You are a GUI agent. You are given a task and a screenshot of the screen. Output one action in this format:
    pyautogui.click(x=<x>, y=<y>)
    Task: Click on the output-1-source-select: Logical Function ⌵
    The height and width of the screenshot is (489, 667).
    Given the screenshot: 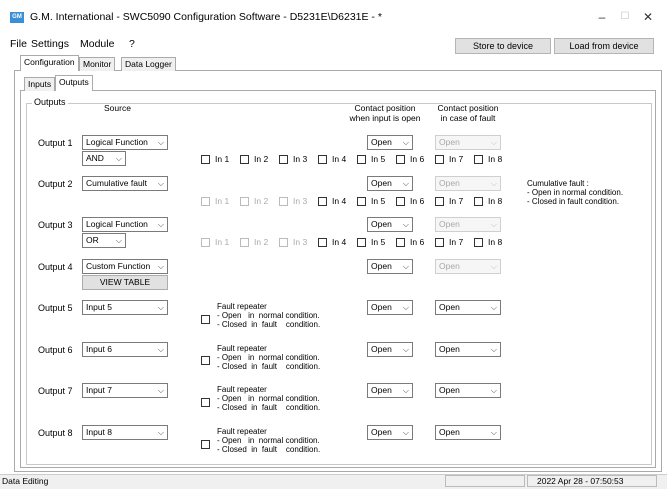 What is the action you would take?
    pyautogui.click(x=125, y=142)
    